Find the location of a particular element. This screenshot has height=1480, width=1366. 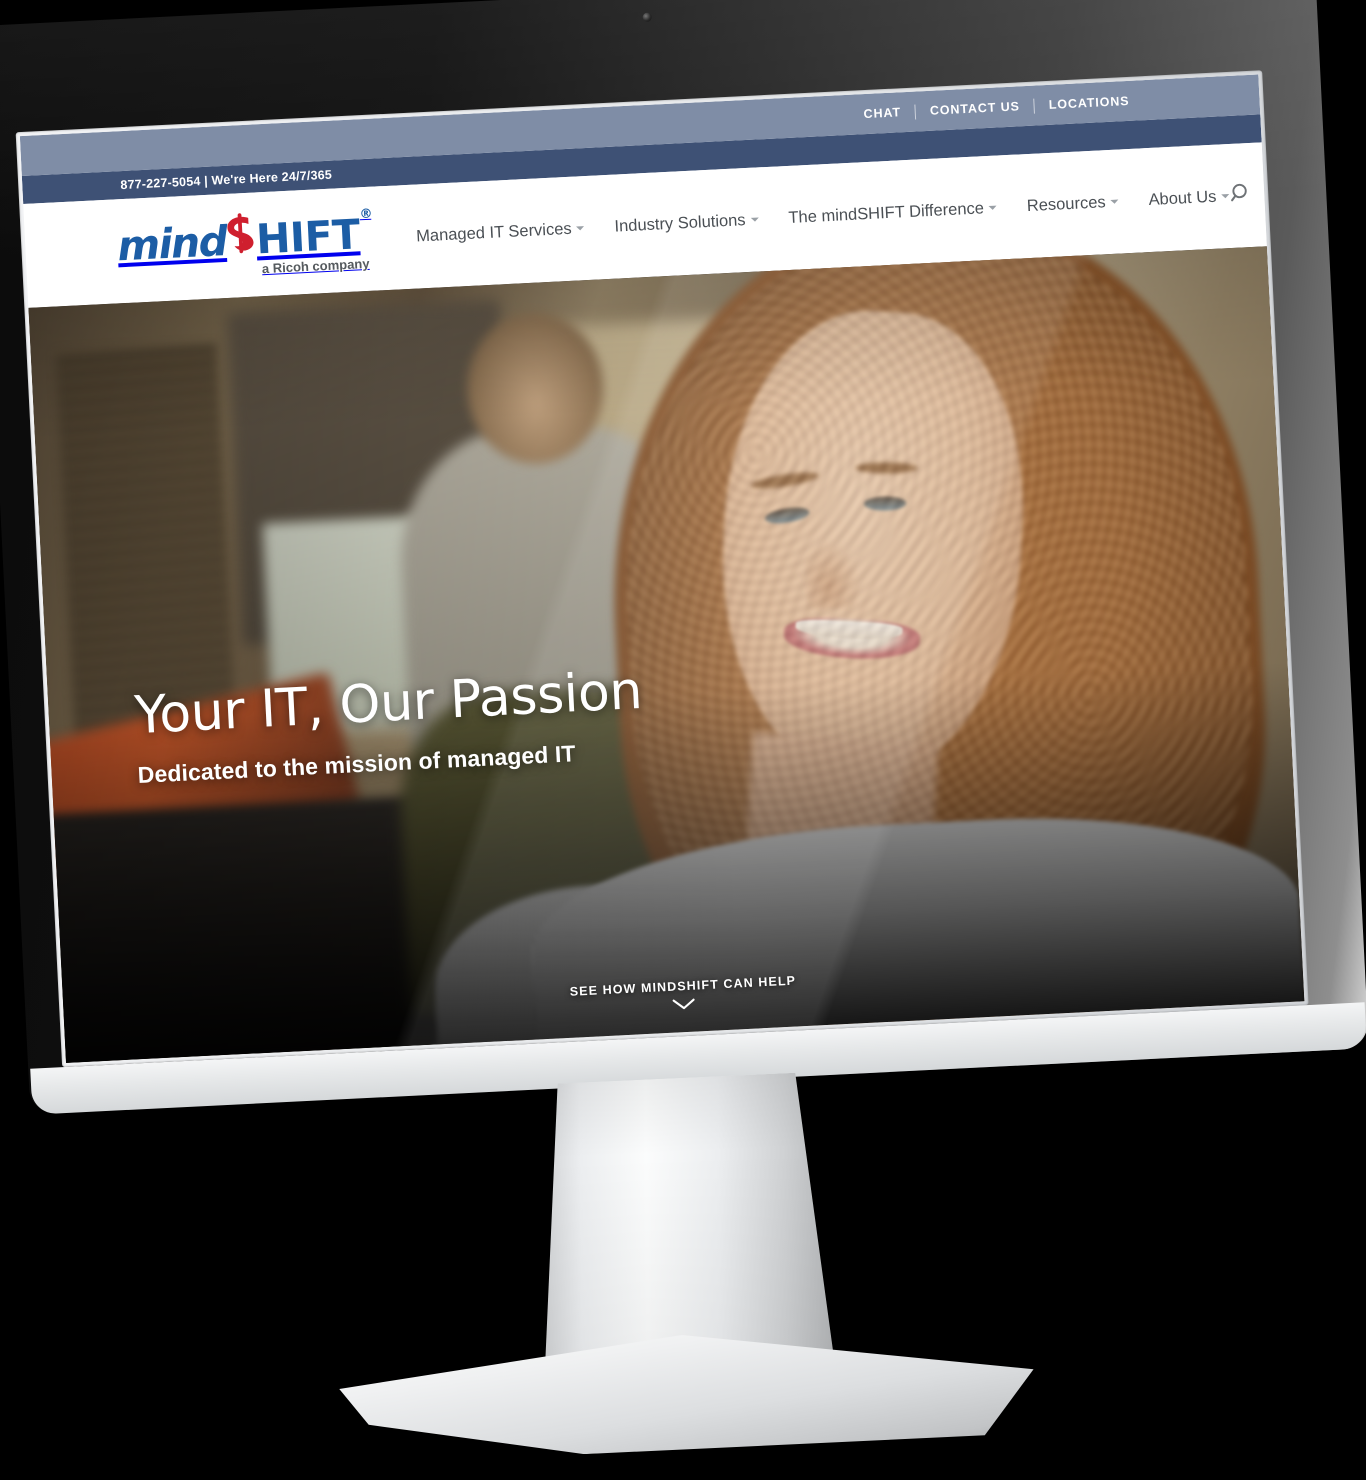

monitor-stand-neck-shading is located at coordinates (683, 1223).